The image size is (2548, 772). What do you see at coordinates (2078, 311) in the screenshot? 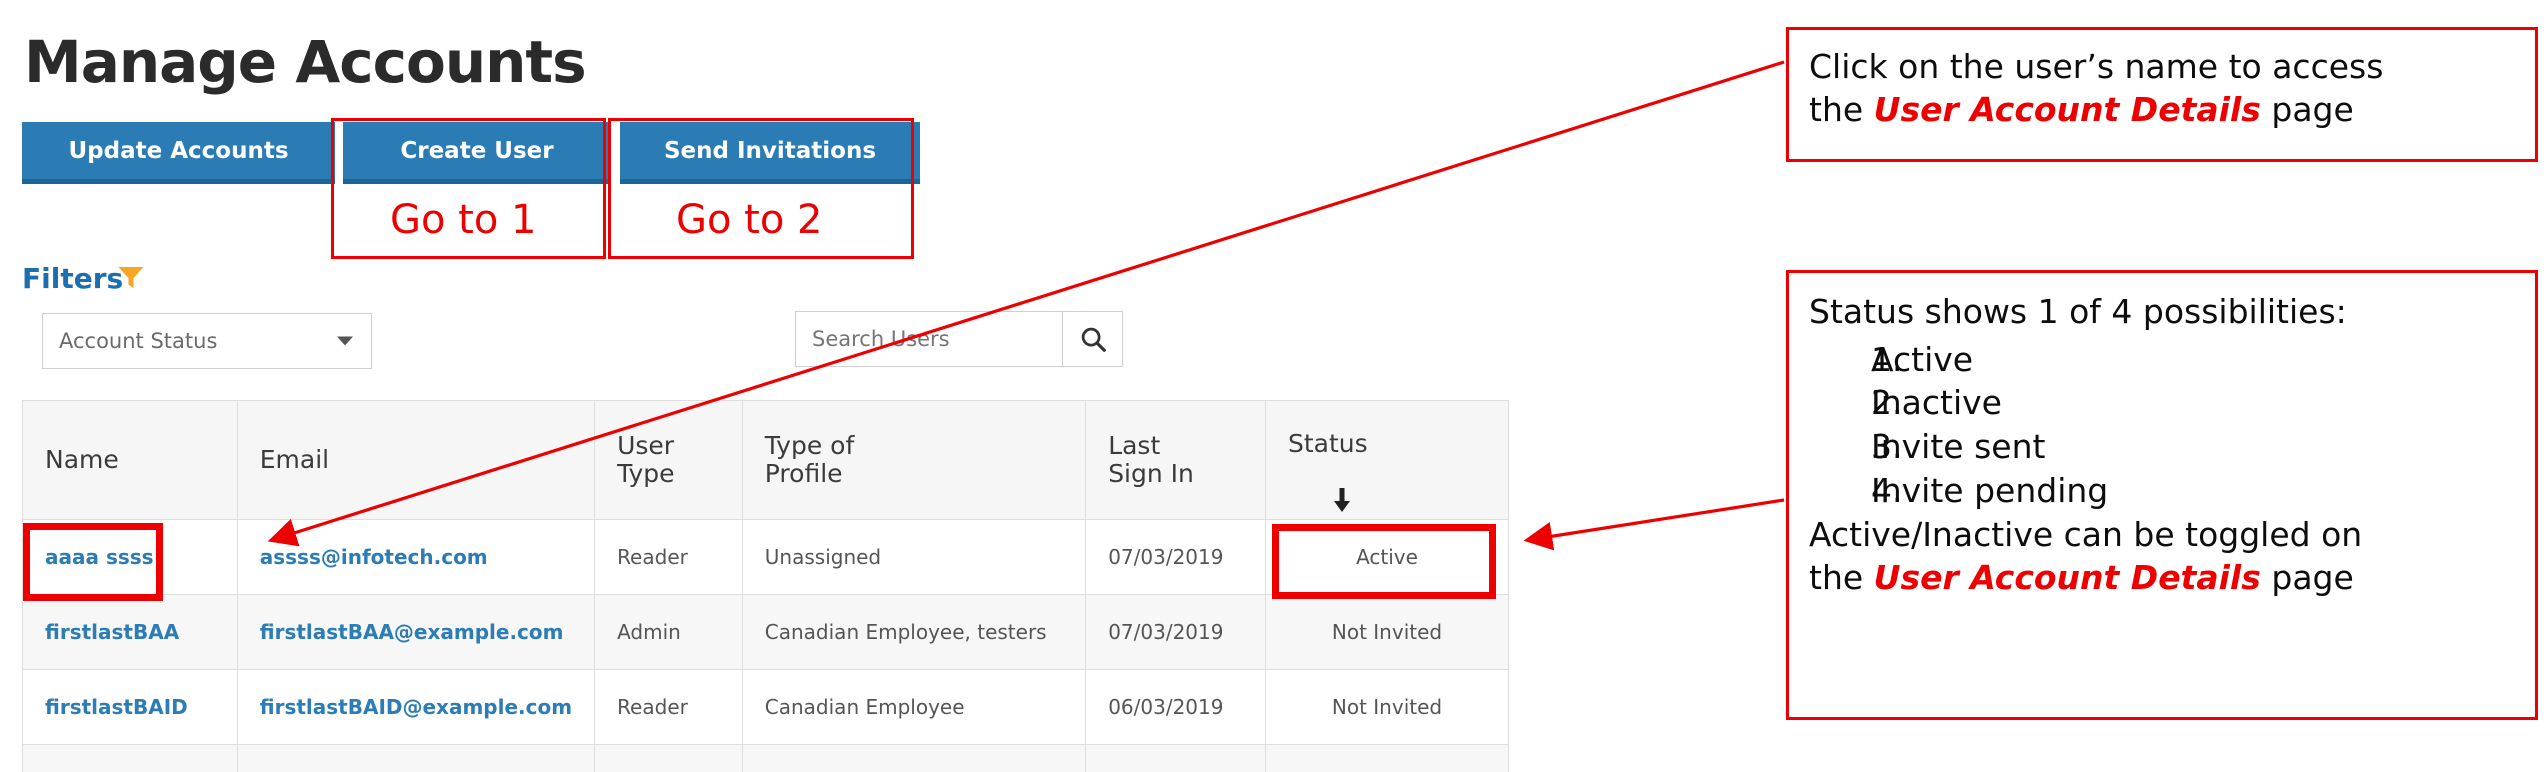
I see `annotation-note2-heading: Status shows 1 of 4 possibilities:` at bounding box center [2078, 311].